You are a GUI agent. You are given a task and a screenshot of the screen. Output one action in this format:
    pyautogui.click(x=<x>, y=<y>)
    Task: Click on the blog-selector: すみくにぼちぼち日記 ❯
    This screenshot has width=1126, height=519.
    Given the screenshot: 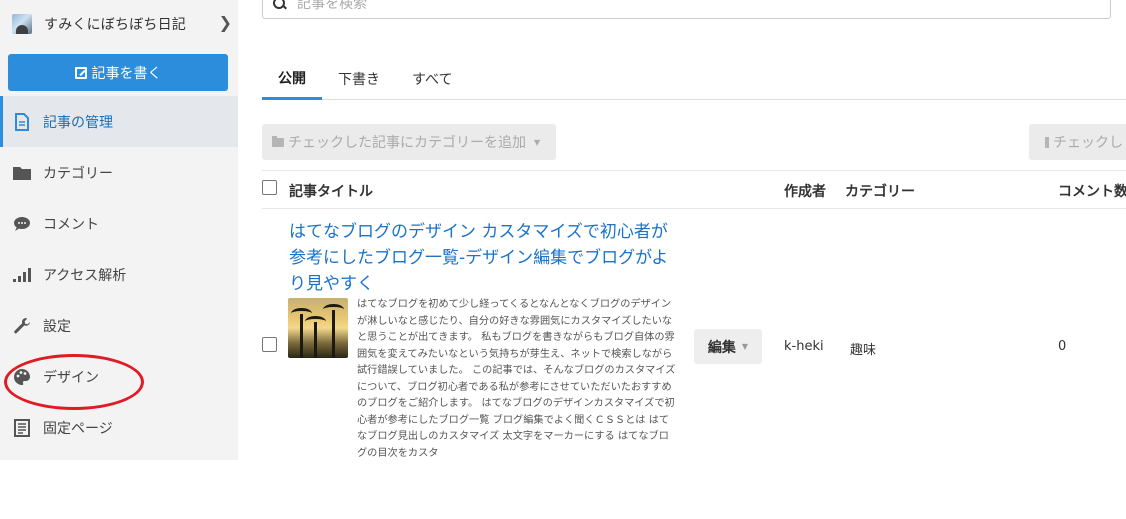 What is the action you would take?
    pyautogui.click(x=119, y=24)
    